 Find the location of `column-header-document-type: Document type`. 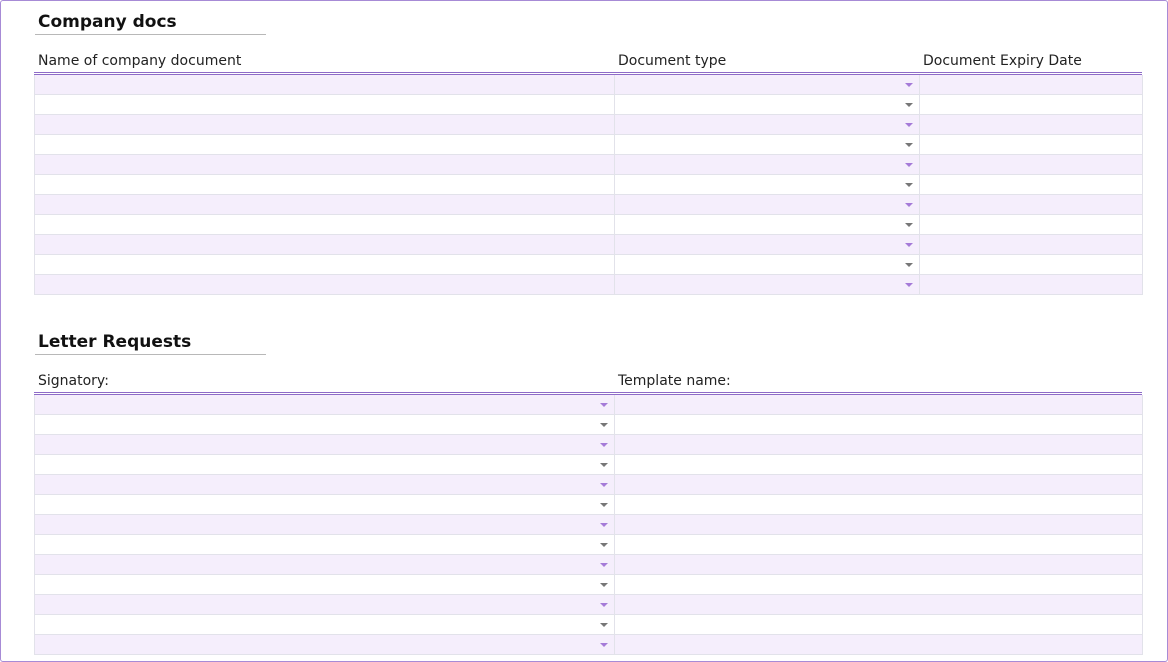

column-header-document-type: Document type is located at coordinates (672, 61).